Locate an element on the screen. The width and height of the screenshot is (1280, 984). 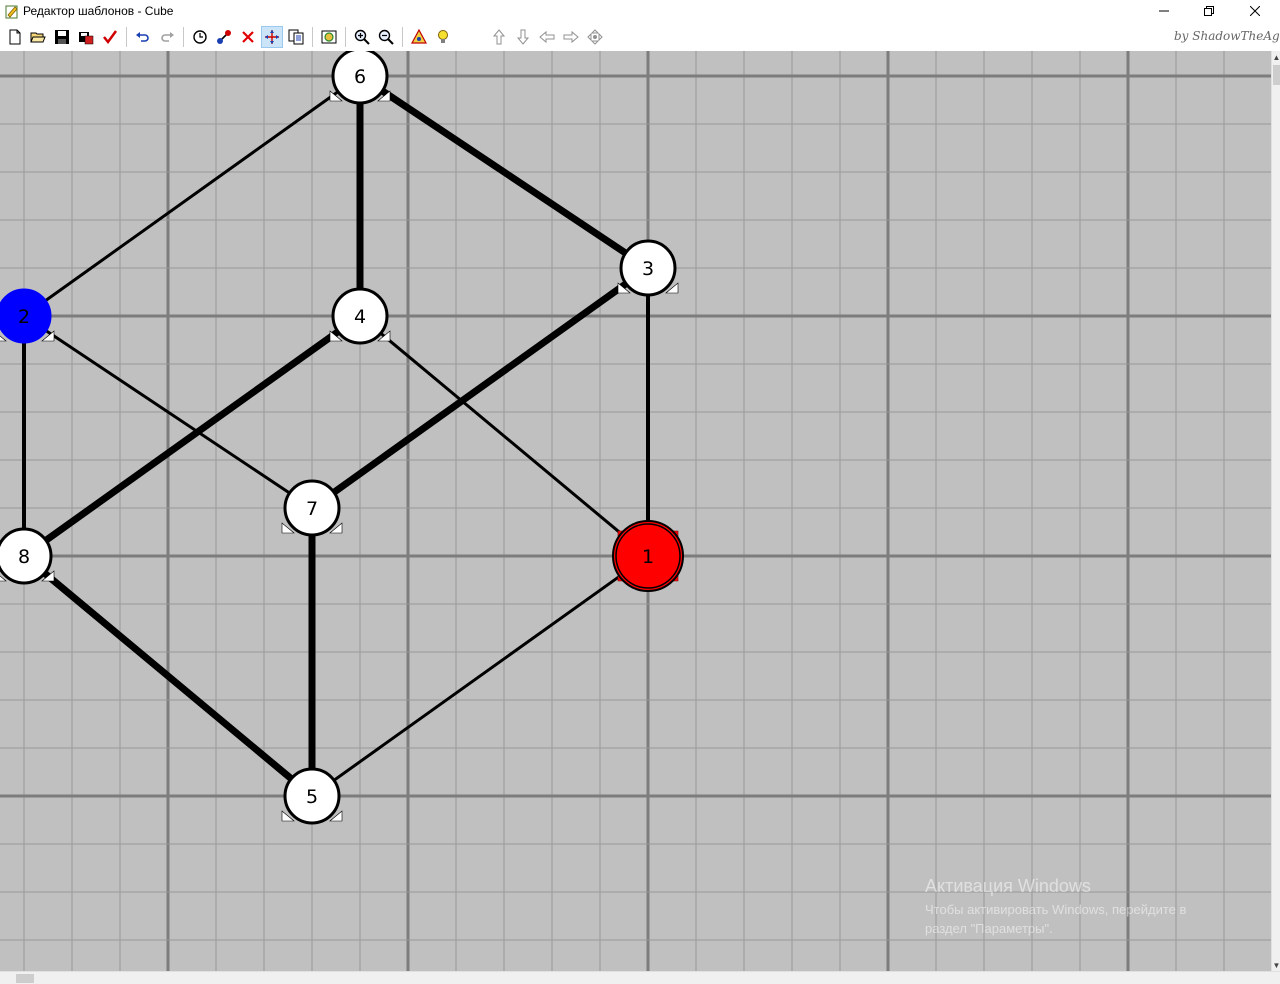
new-file-icon is located at coordinates (15, 37).